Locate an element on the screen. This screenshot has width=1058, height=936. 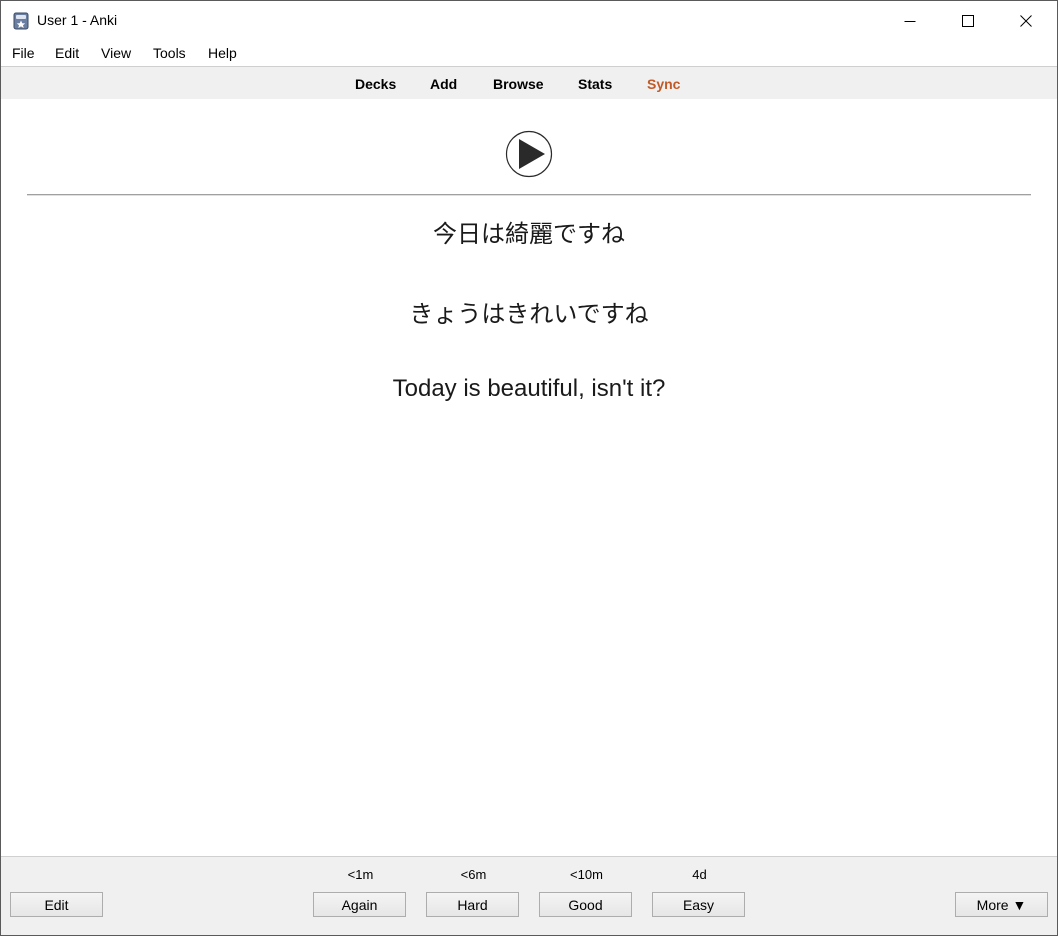
toolbar-browse-link: Browse is located at coordinates (518, 84).